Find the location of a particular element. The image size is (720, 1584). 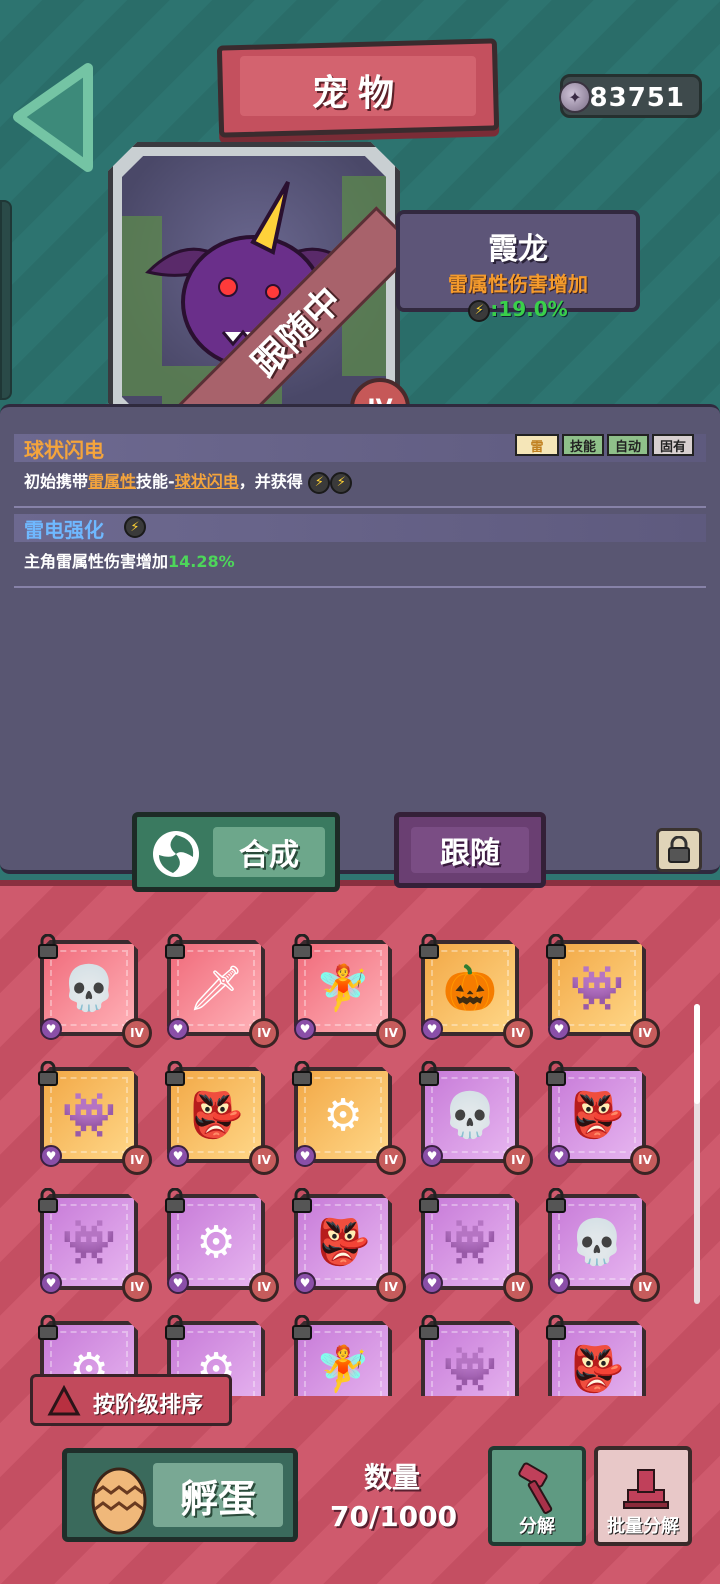

pet-bonus-desc: 雷属性伤害增加 is located at coordinates (518, 284).